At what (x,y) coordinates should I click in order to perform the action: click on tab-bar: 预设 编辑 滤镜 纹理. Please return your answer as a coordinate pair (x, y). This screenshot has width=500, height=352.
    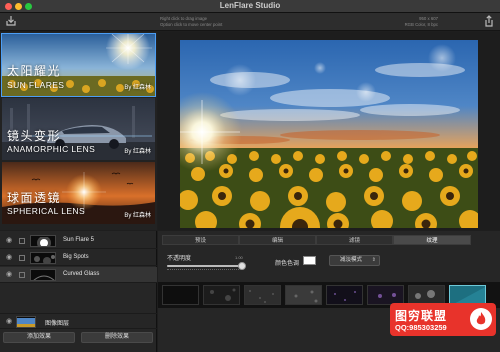
    Looking at the image, I should click on (329, 240).